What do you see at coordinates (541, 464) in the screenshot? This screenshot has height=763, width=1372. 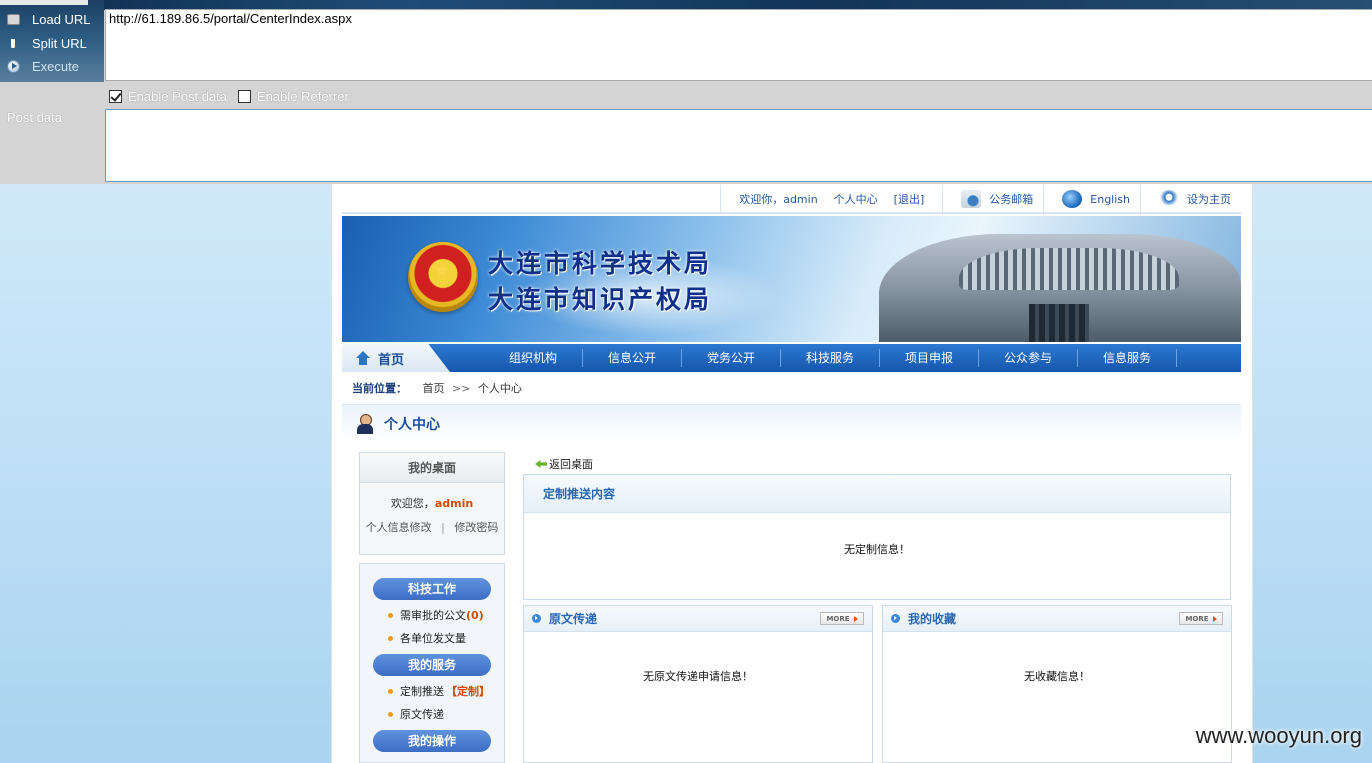 I see `back-arrow-icon` at bounding box center [541, 464].